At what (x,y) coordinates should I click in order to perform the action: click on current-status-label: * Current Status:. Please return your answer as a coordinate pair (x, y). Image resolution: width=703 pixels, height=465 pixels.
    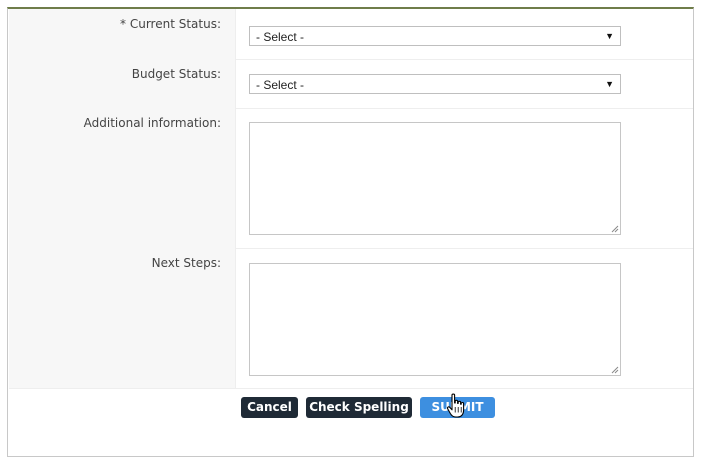
    Looking at the image, I should click on (170, 24).